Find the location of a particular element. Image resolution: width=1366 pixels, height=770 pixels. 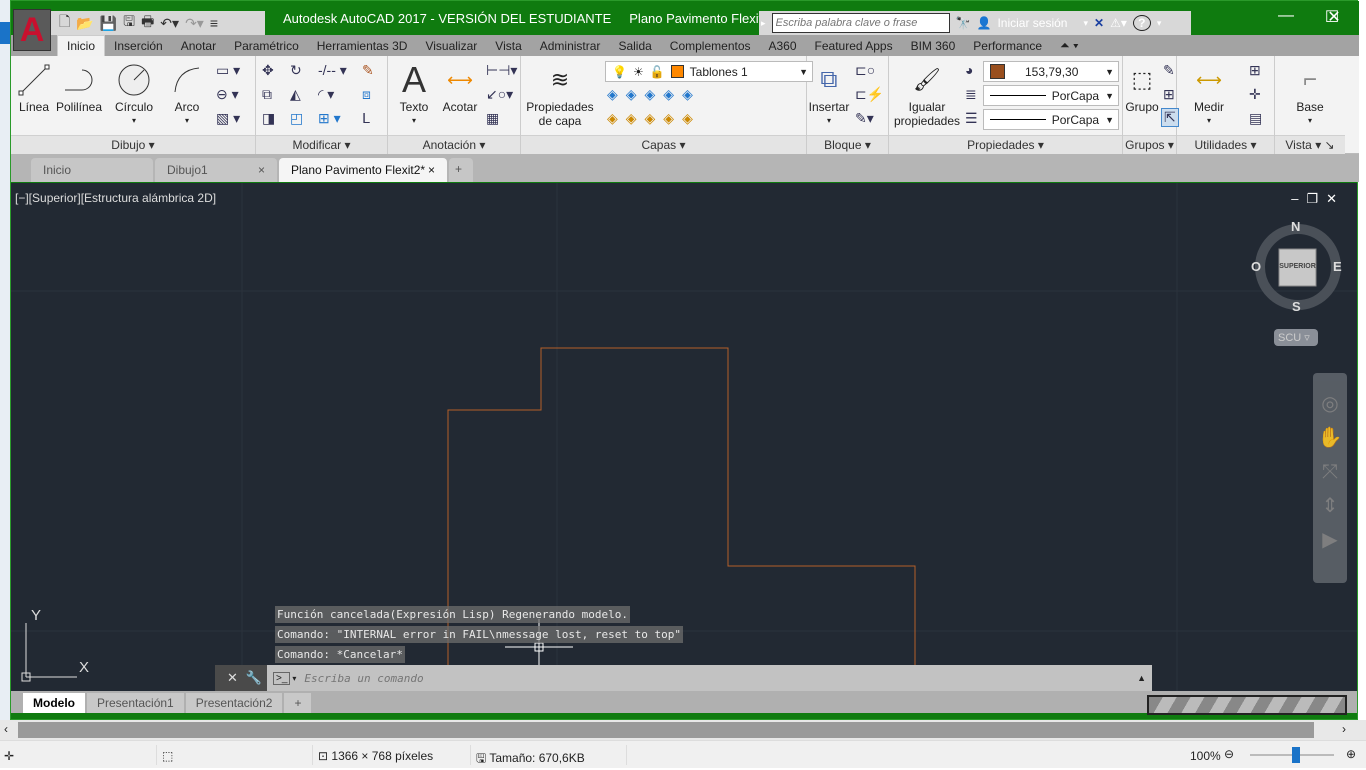

viewcube-face: SUPERIOR is located at coordinates (1297, 266).